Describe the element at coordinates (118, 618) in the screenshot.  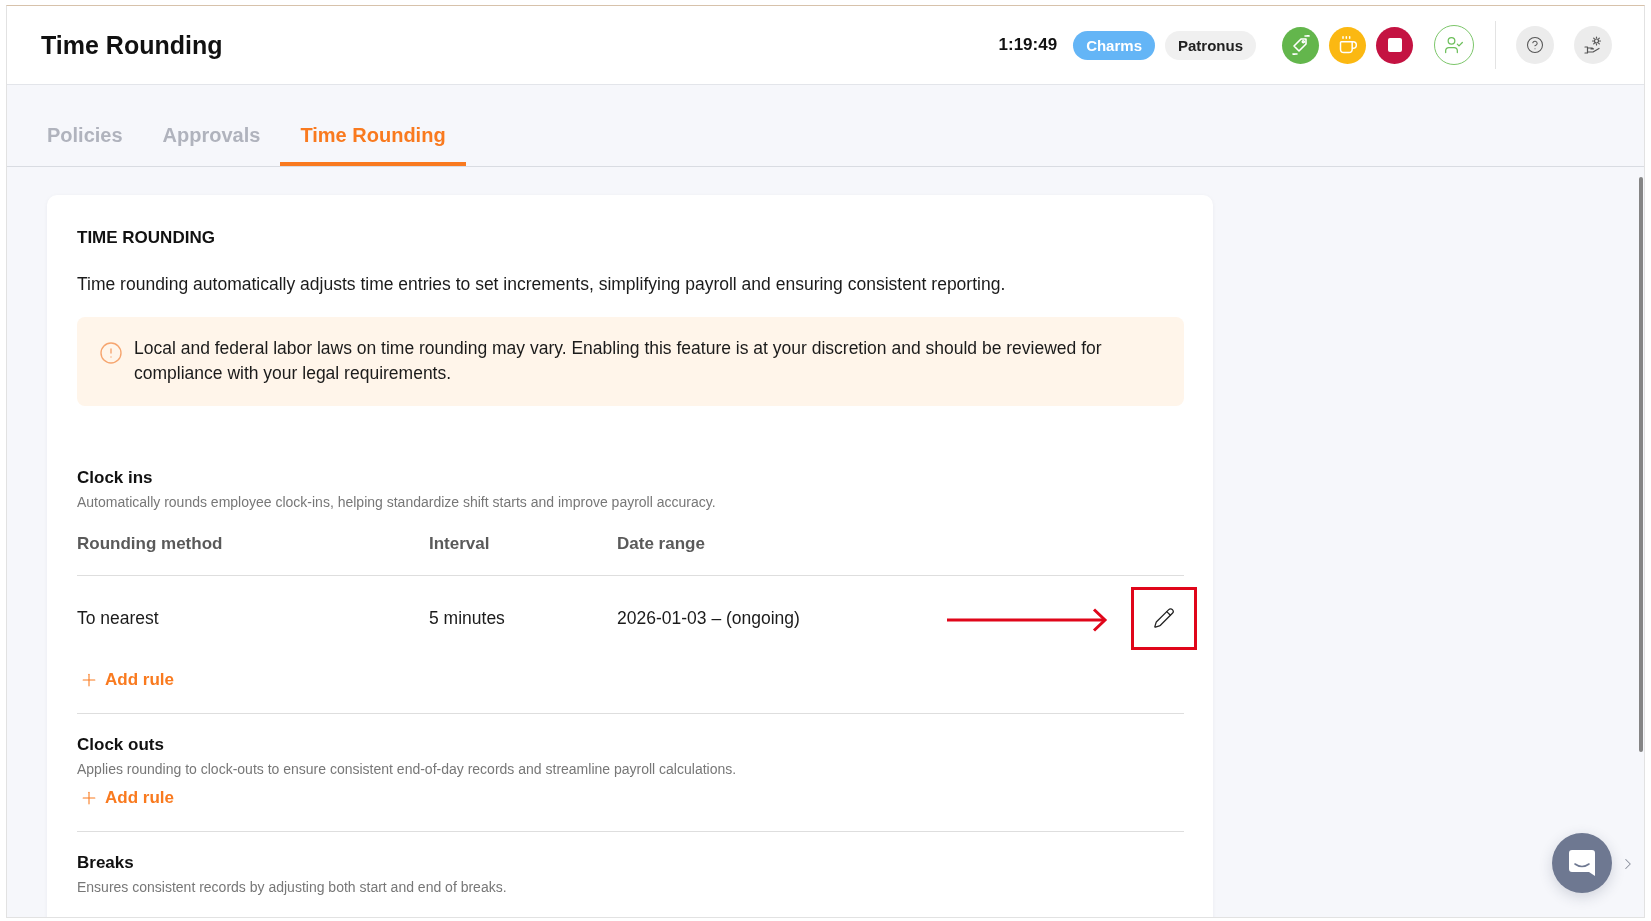
I see `table-cell: To nearest` at that location.